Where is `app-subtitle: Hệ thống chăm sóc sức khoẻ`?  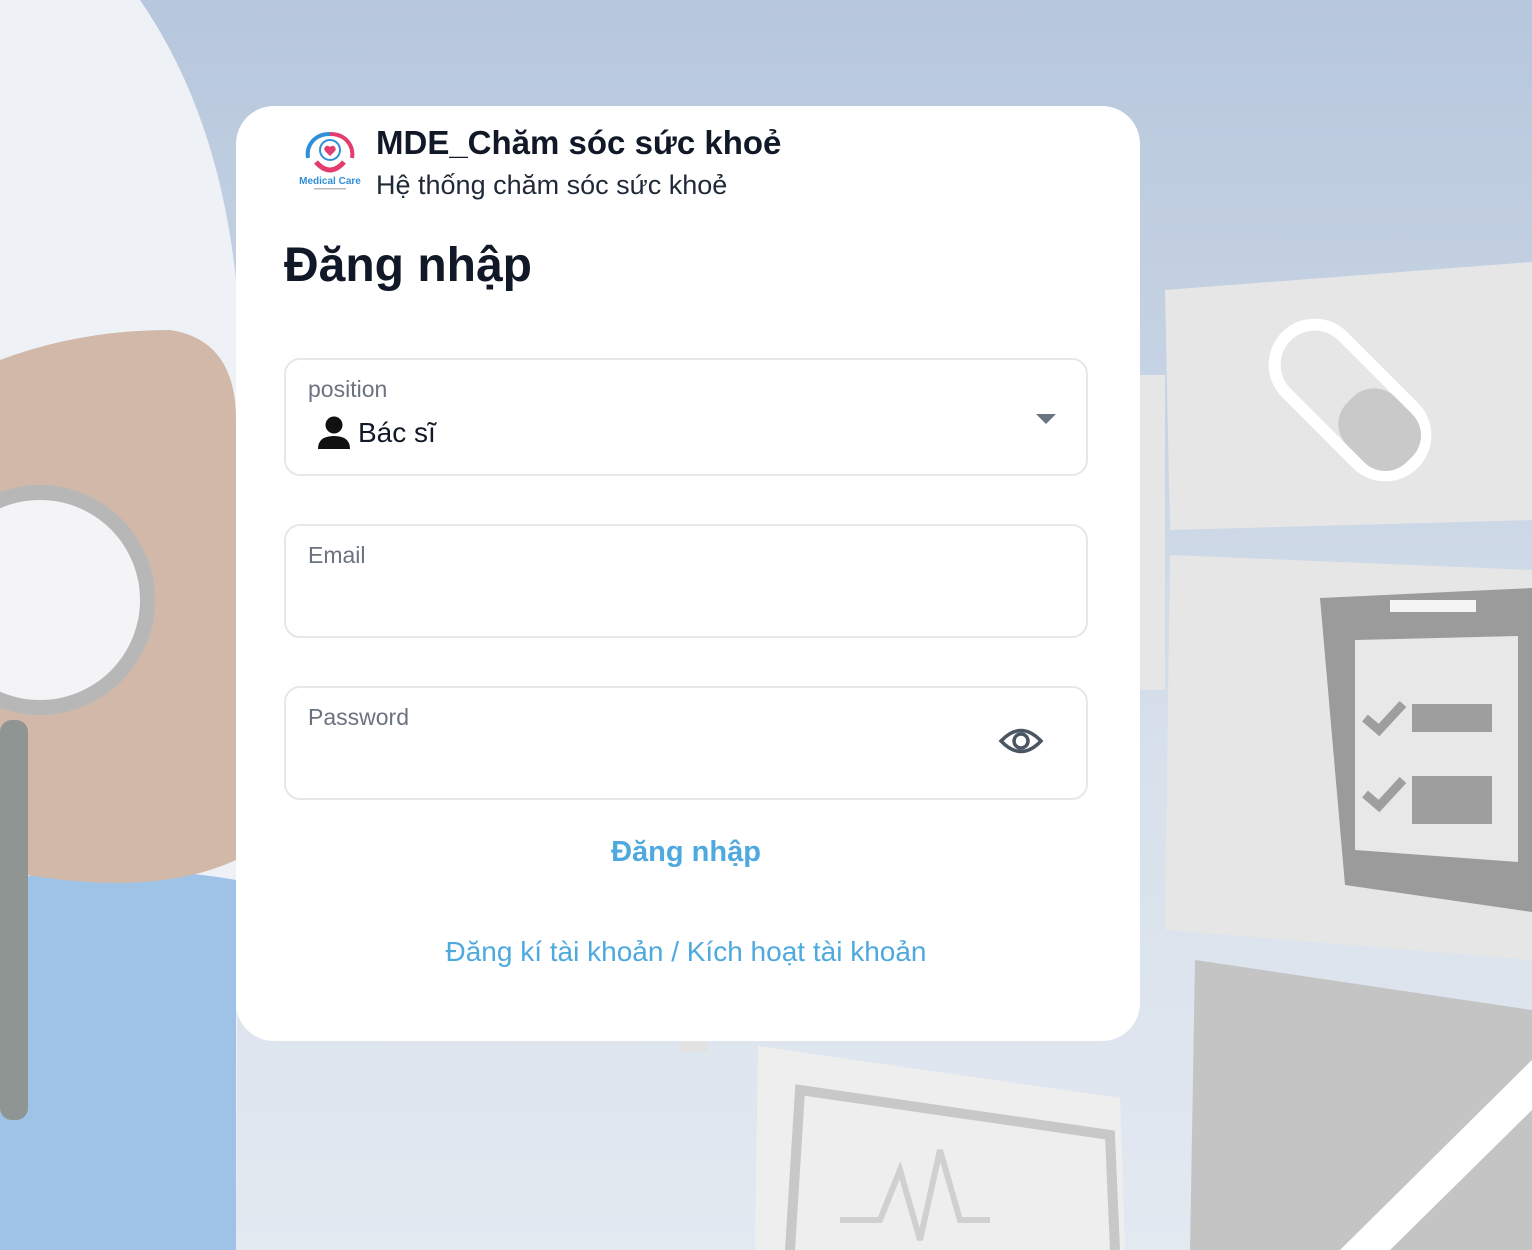 app-subtitle: Hệ thống chăm sóc sức khoẻ is located at coordinates (552, 185).